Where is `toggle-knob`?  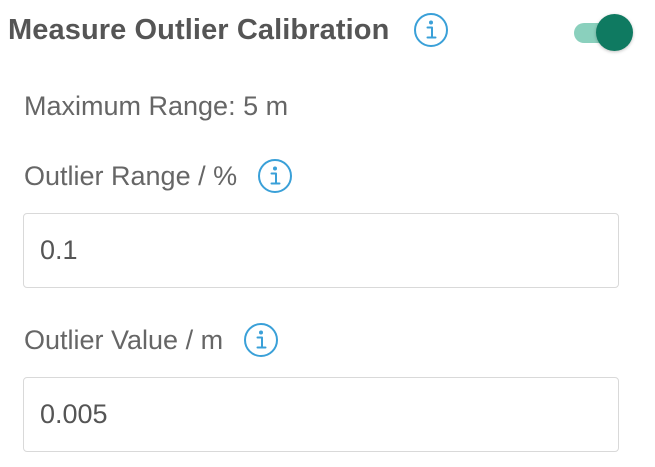 toggle-knob is located at coordinates (614, 32).